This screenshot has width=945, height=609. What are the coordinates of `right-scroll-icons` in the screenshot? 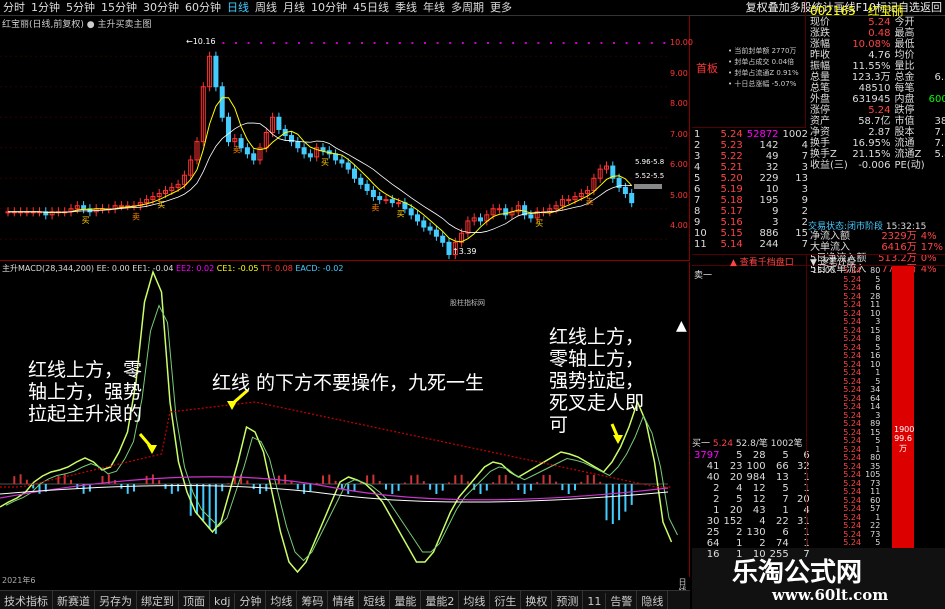 It's located at (939, 190).